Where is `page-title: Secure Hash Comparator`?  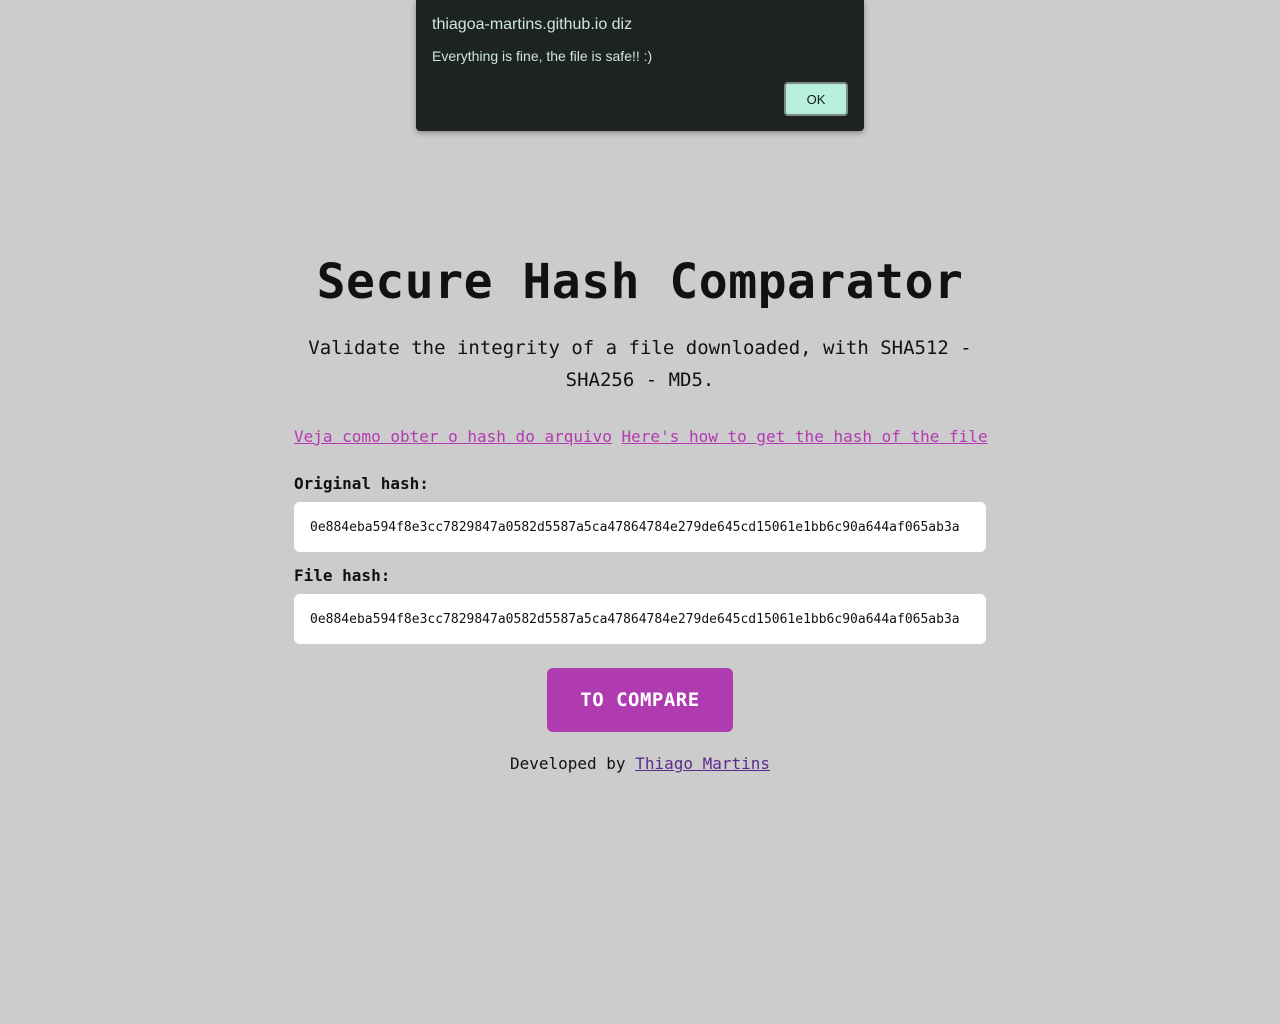 page-title: Secure Hash Comparator is located at coordinates (640, 282).